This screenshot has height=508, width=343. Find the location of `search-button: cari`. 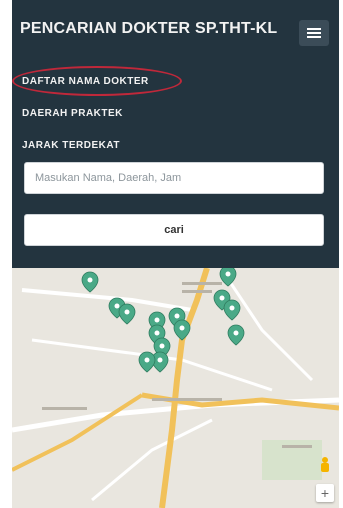

search-button: cari is located at coordinates (174, 230).